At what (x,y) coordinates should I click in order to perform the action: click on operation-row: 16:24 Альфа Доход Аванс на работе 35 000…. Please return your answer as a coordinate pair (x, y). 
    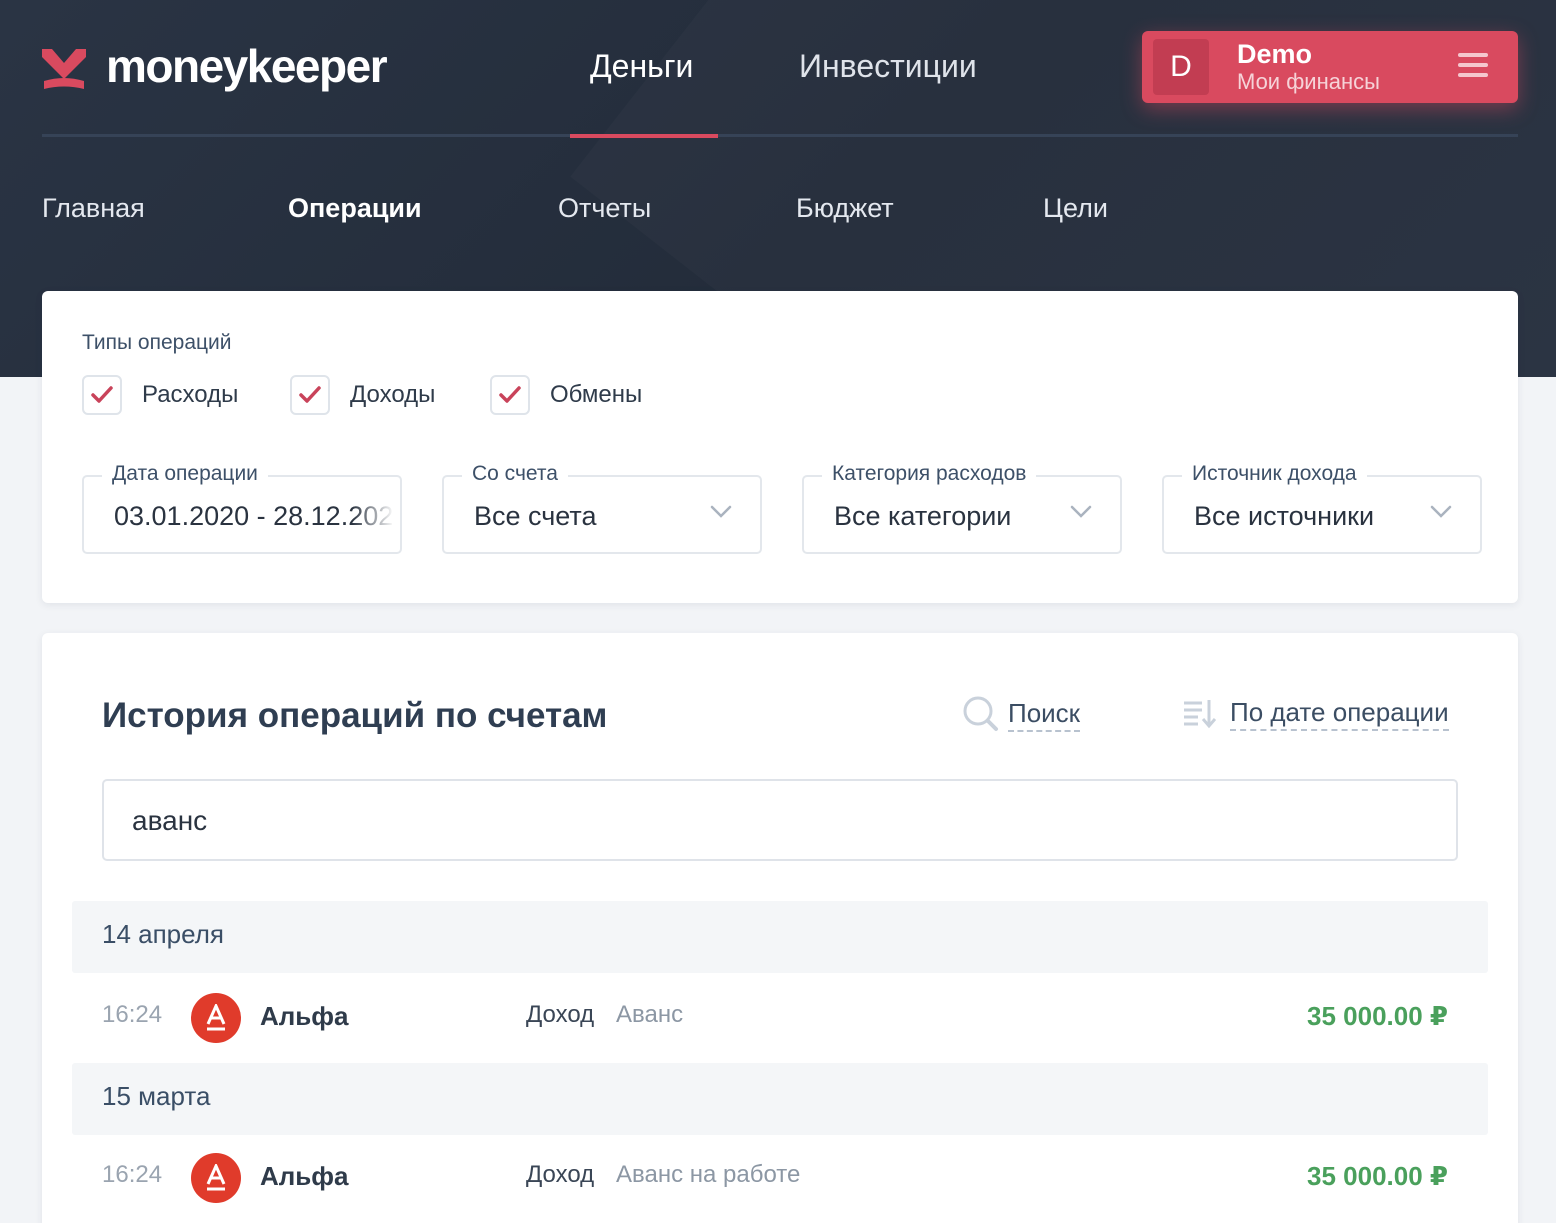
    Looking at the image, I should click on (780, 1178).